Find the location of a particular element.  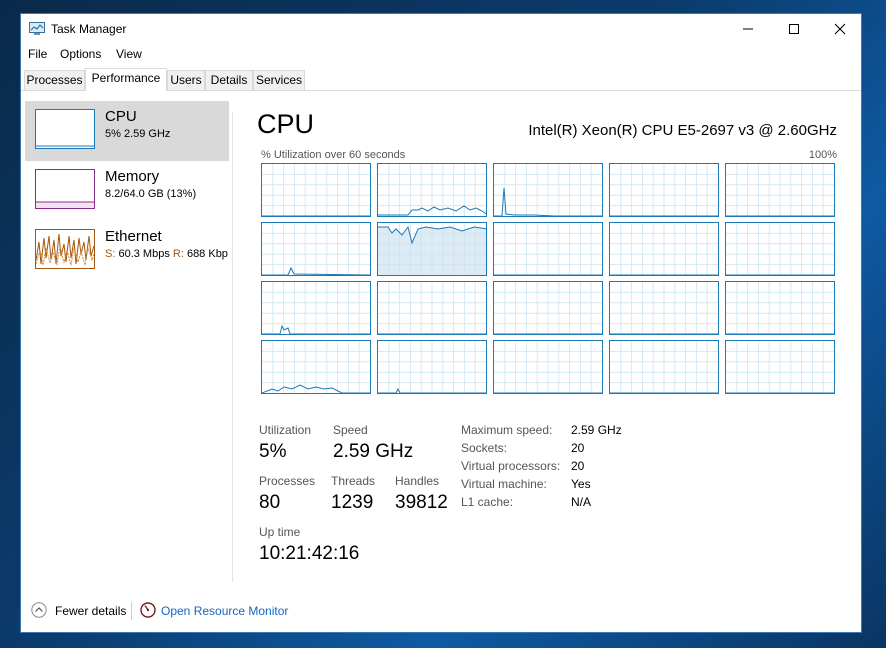

page-title: CPU is located at coordinates (286, 124).